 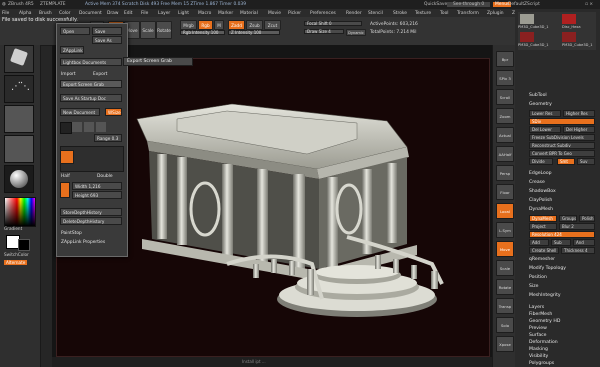 What do you see at coordinates (91, 98) in the screenshot?
I see `save-startup-doc-button: Save As Startup Doc` at bounding box center [91, 98].